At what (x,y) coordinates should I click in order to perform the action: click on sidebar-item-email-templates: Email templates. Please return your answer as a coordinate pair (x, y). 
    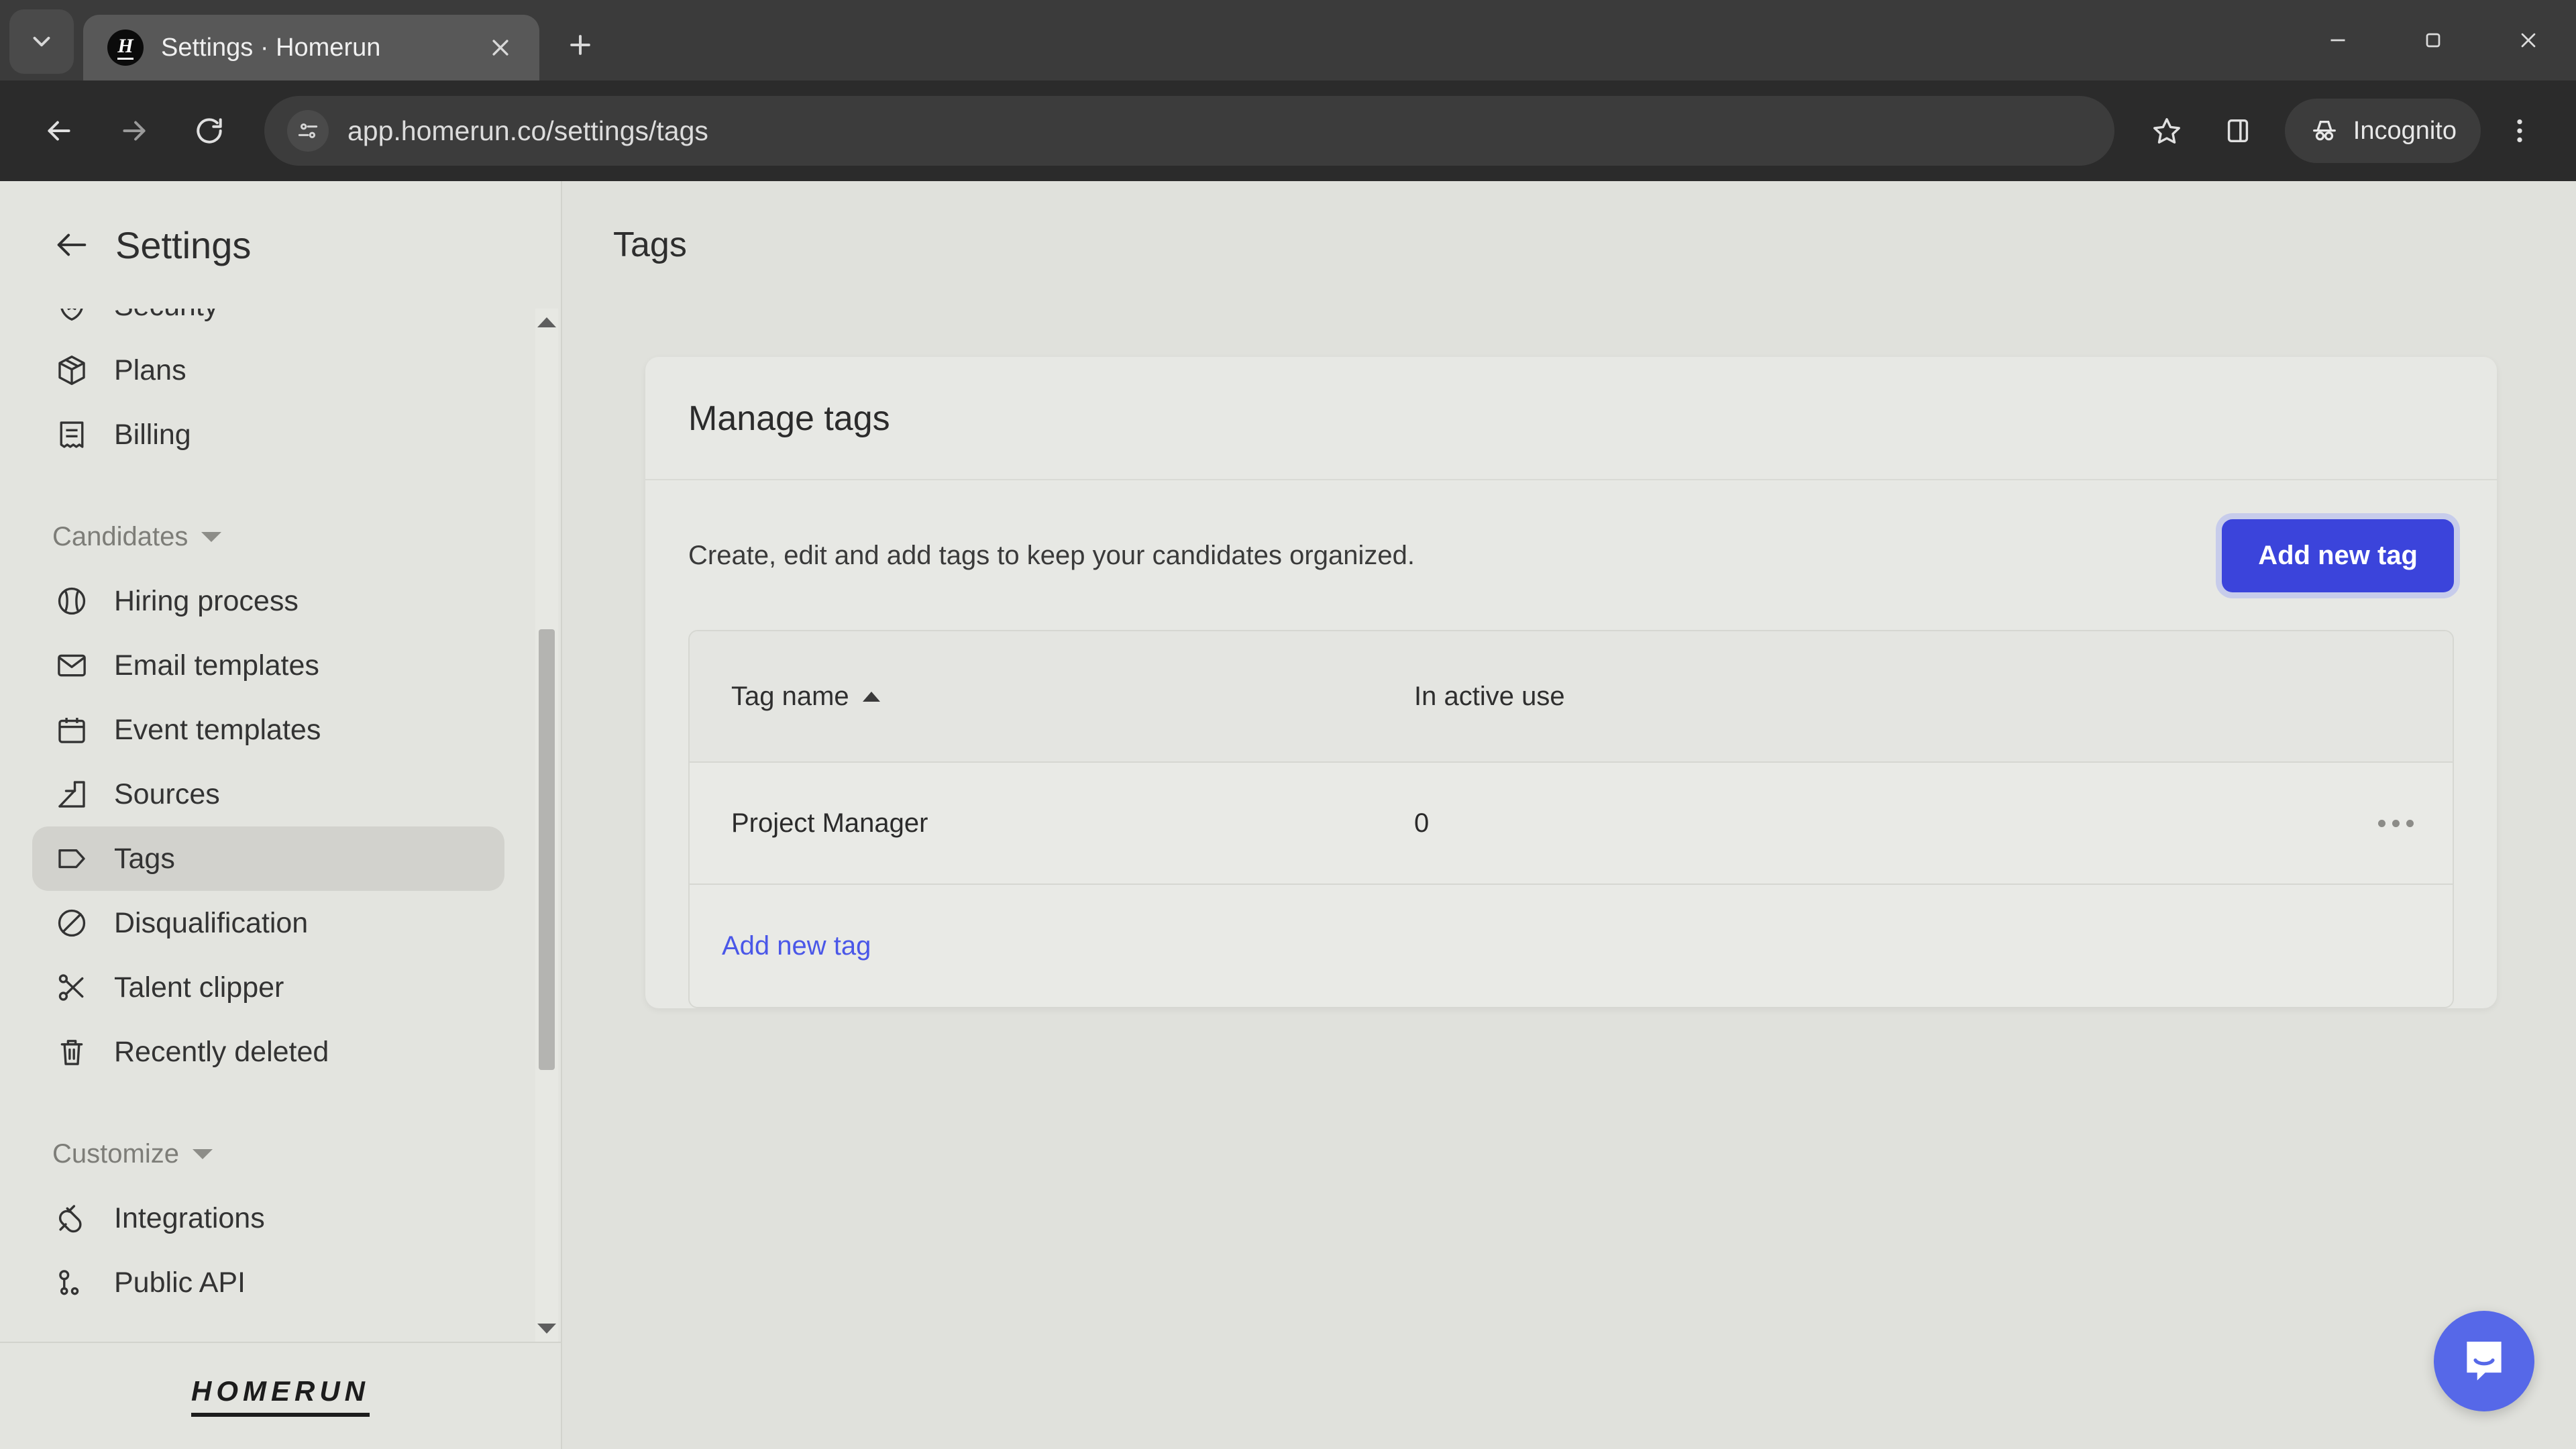
    Looking at the image, I should click on (268, 665).